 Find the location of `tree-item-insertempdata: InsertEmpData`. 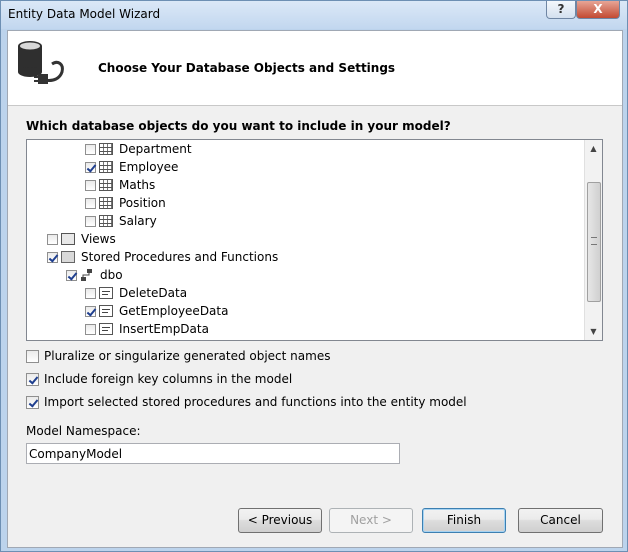

tree-item-insertempdata: InsertEmpData is located at coordinates (147, 329).